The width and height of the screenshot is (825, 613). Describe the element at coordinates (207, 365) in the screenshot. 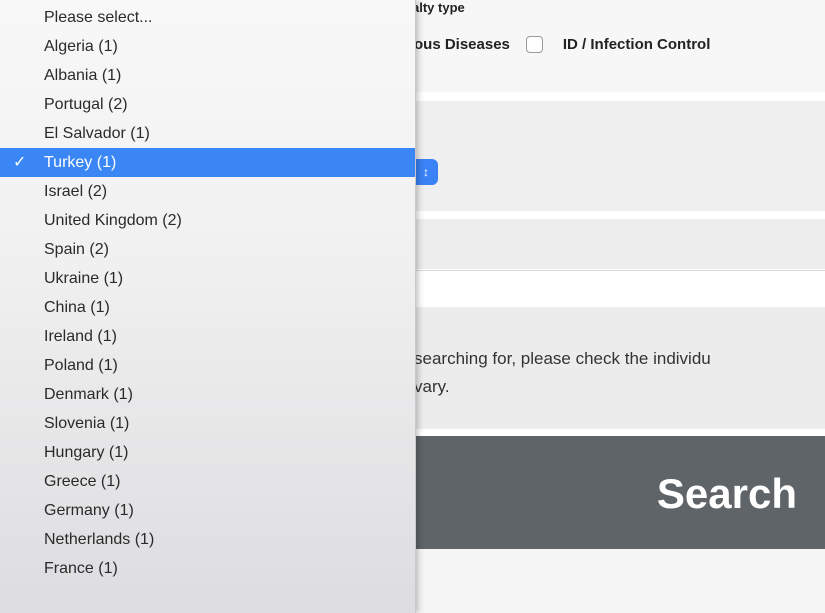

I see `dropdown-option: Poland (1)` at that location.